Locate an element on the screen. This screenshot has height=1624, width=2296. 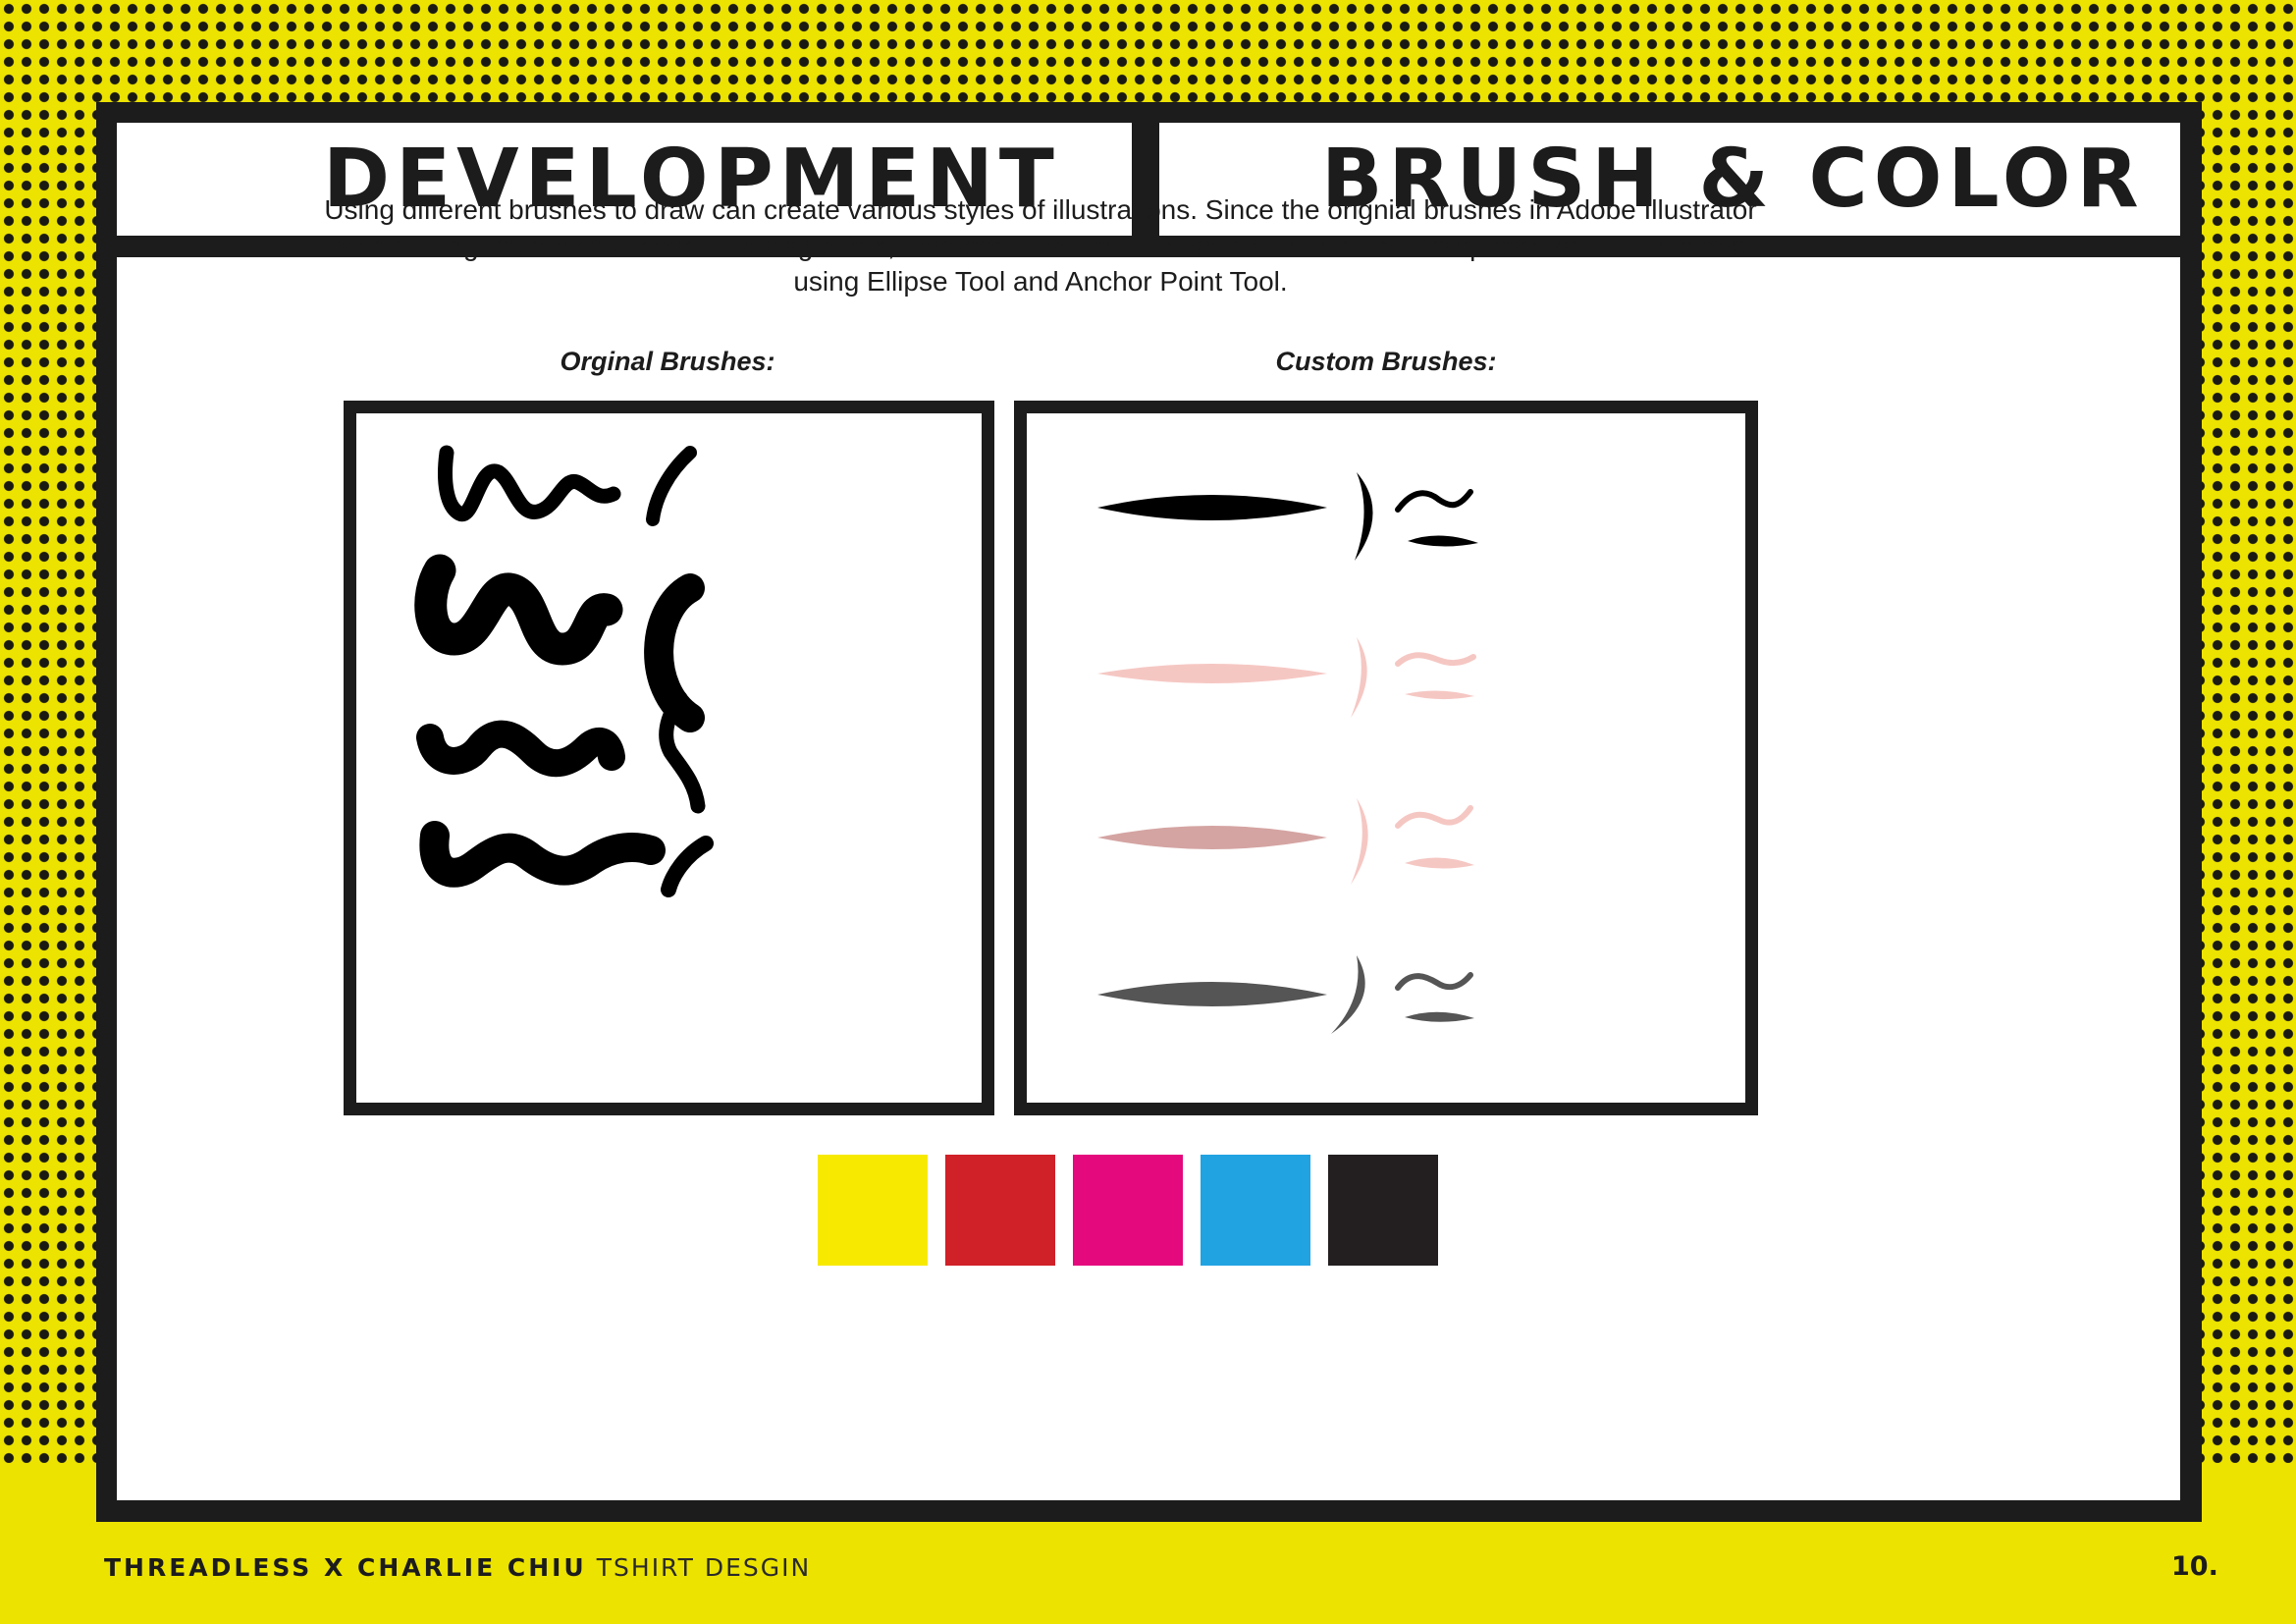
custom-brushes-panel is located at coordinates (1386, 758).